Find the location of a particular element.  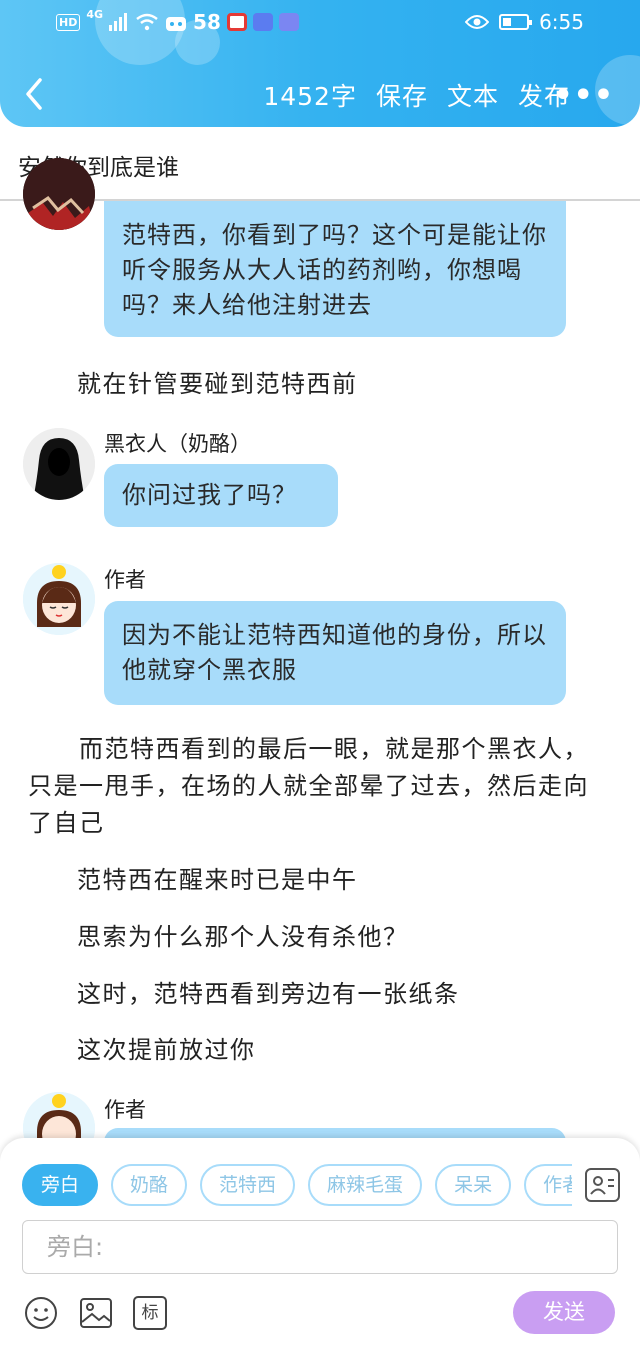

more-button: ••• is located at coordinates (583, 95).